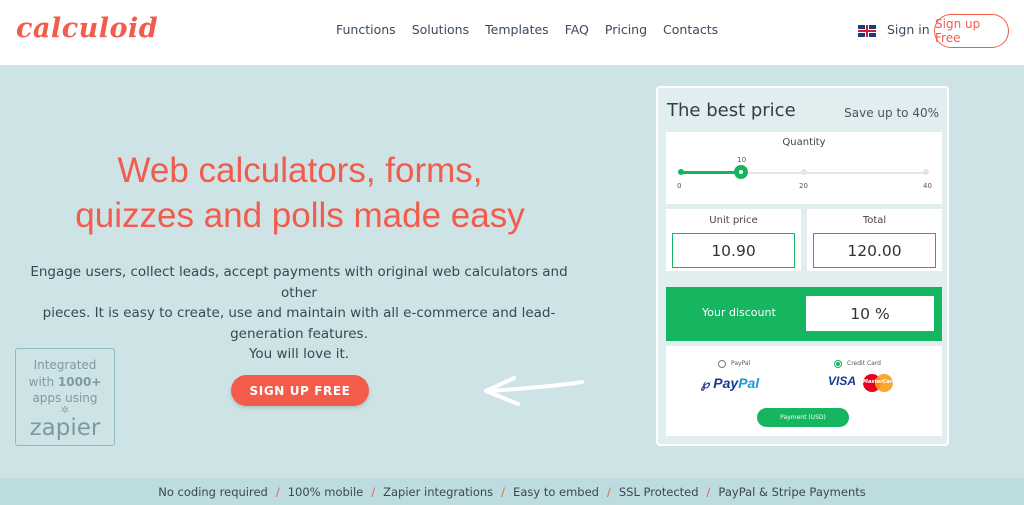  Describe the element at coordinates (556, 491) in the screenshot. I see `feature-item: Easy to embed` at that location.